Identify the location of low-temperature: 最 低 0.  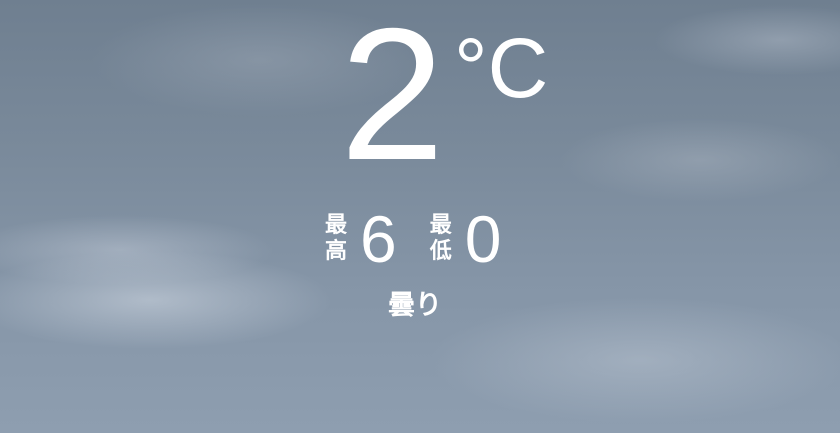
(464, 239).